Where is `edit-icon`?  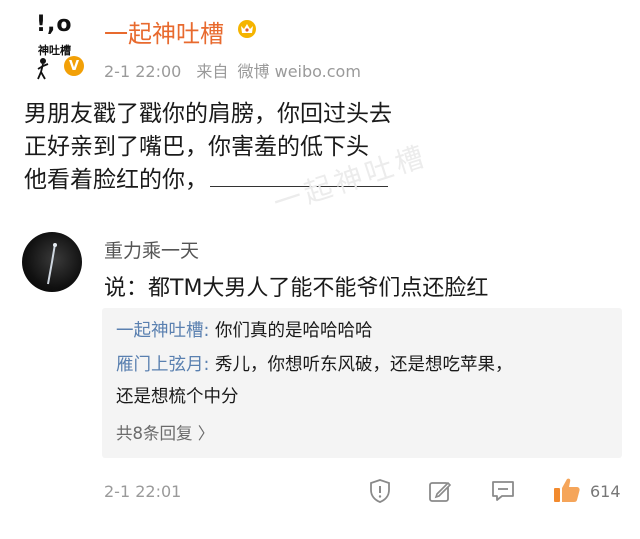 edit-icon is located at coordinates (440, 491).